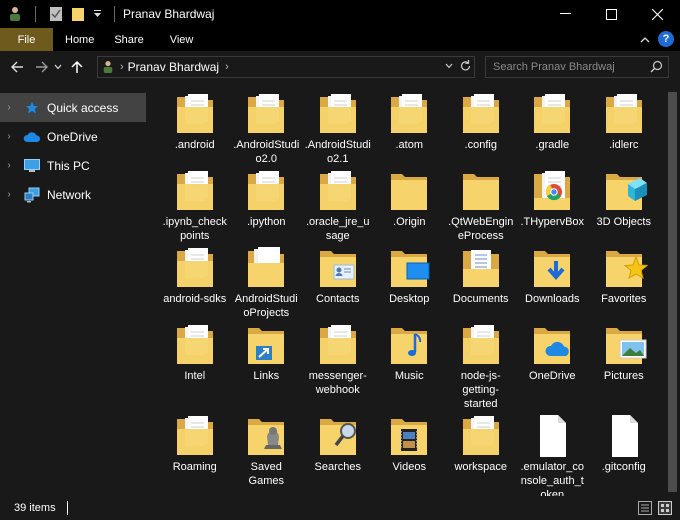 This screenshot has width=680, height=520. I want to click on properties-icon, so click(56, 14).